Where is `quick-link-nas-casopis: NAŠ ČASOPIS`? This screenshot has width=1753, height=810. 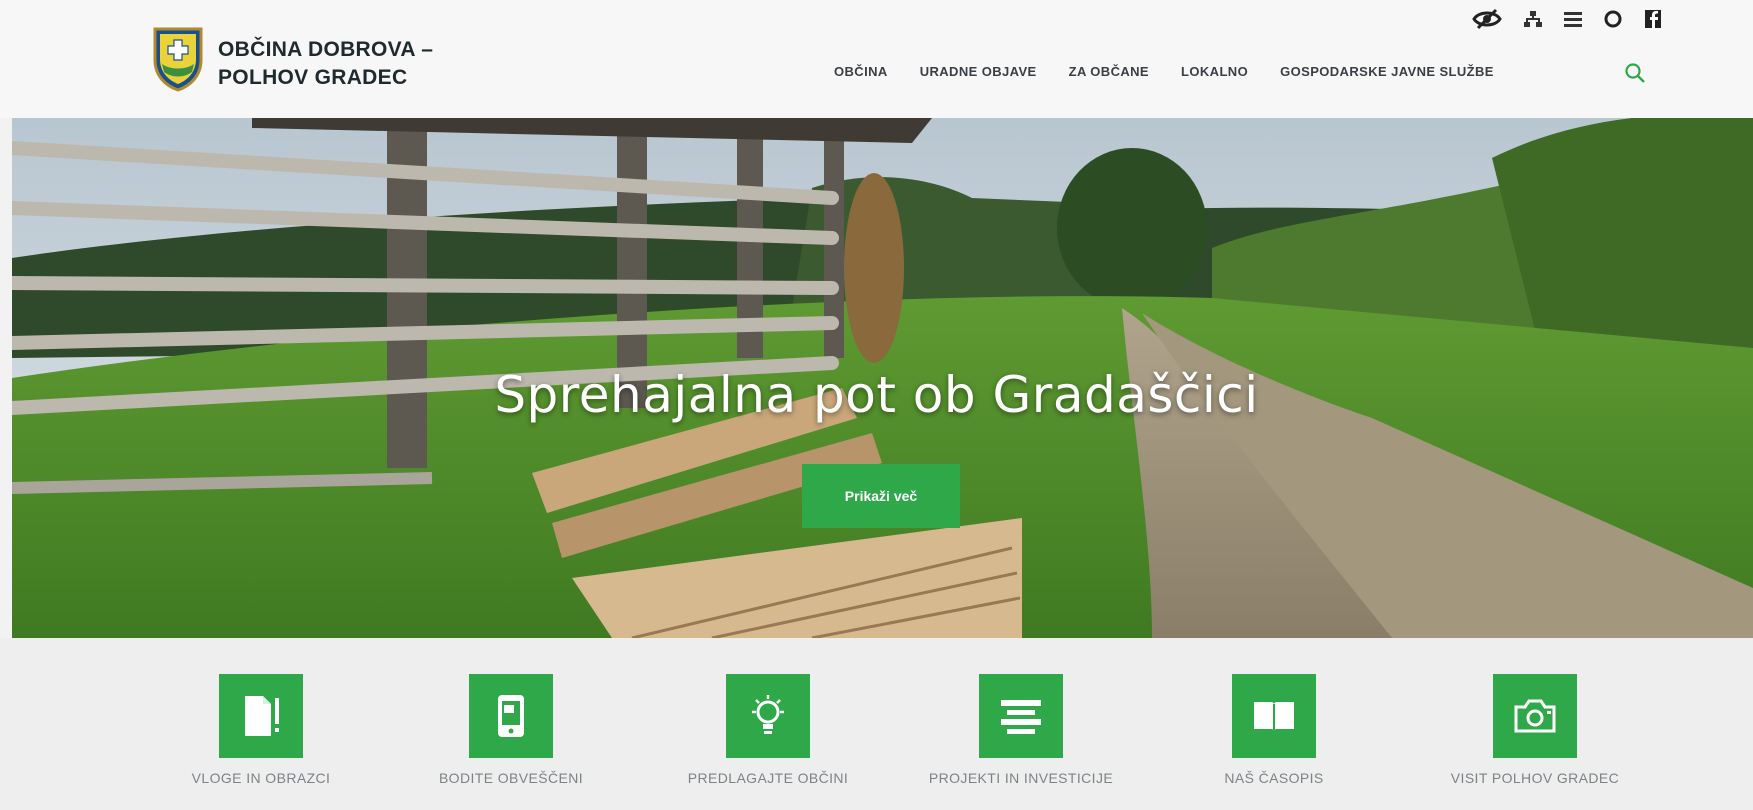 quick-link-nas-casopis: NAŠ ČASOPIS is located at coordinates (1274, 730).